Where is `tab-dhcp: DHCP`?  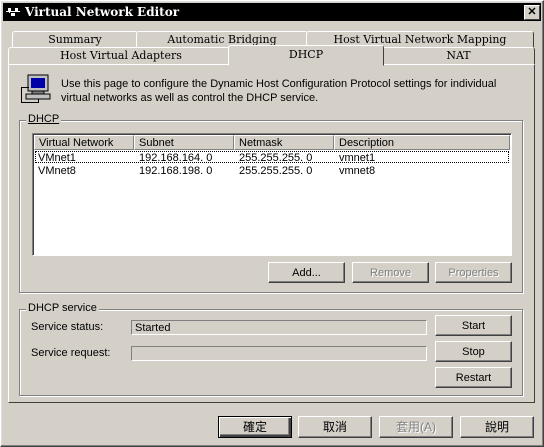
tab-dhcp: DHCP is located at coordinates (306, 55).